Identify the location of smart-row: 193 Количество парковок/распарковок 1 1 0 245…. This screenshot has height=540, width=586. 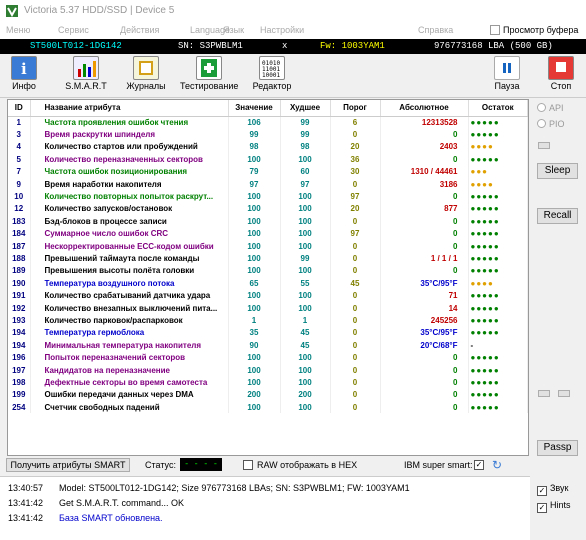
(268, 320).